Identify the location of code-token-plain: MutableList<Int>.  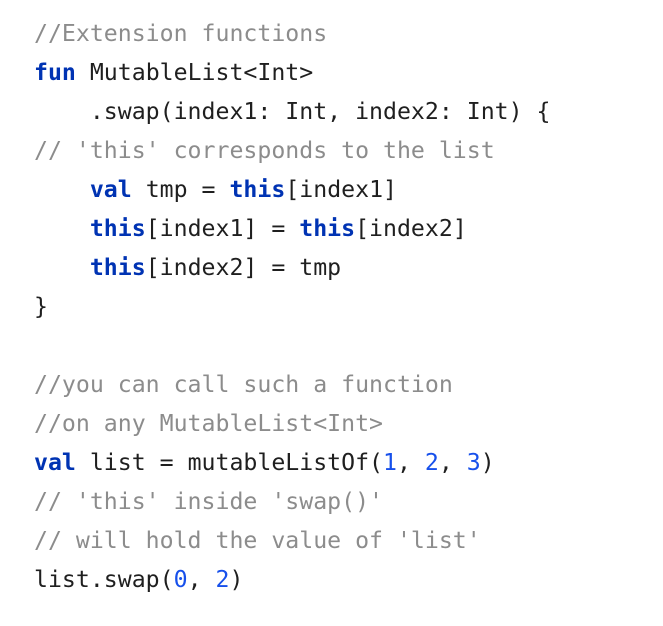
(194, 72).